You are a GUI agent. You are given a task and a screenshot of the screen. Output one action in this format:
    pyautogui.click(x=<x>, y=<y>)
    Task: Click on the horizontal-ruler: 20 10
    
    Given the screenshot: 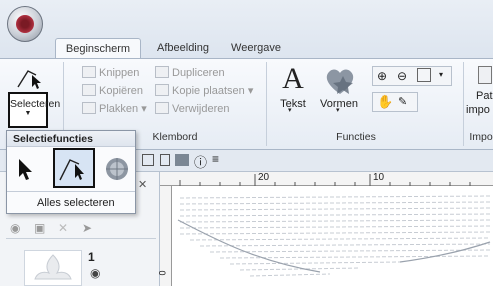 What is the action you would take?
    pyautogui.click(x=326, y=179)
    